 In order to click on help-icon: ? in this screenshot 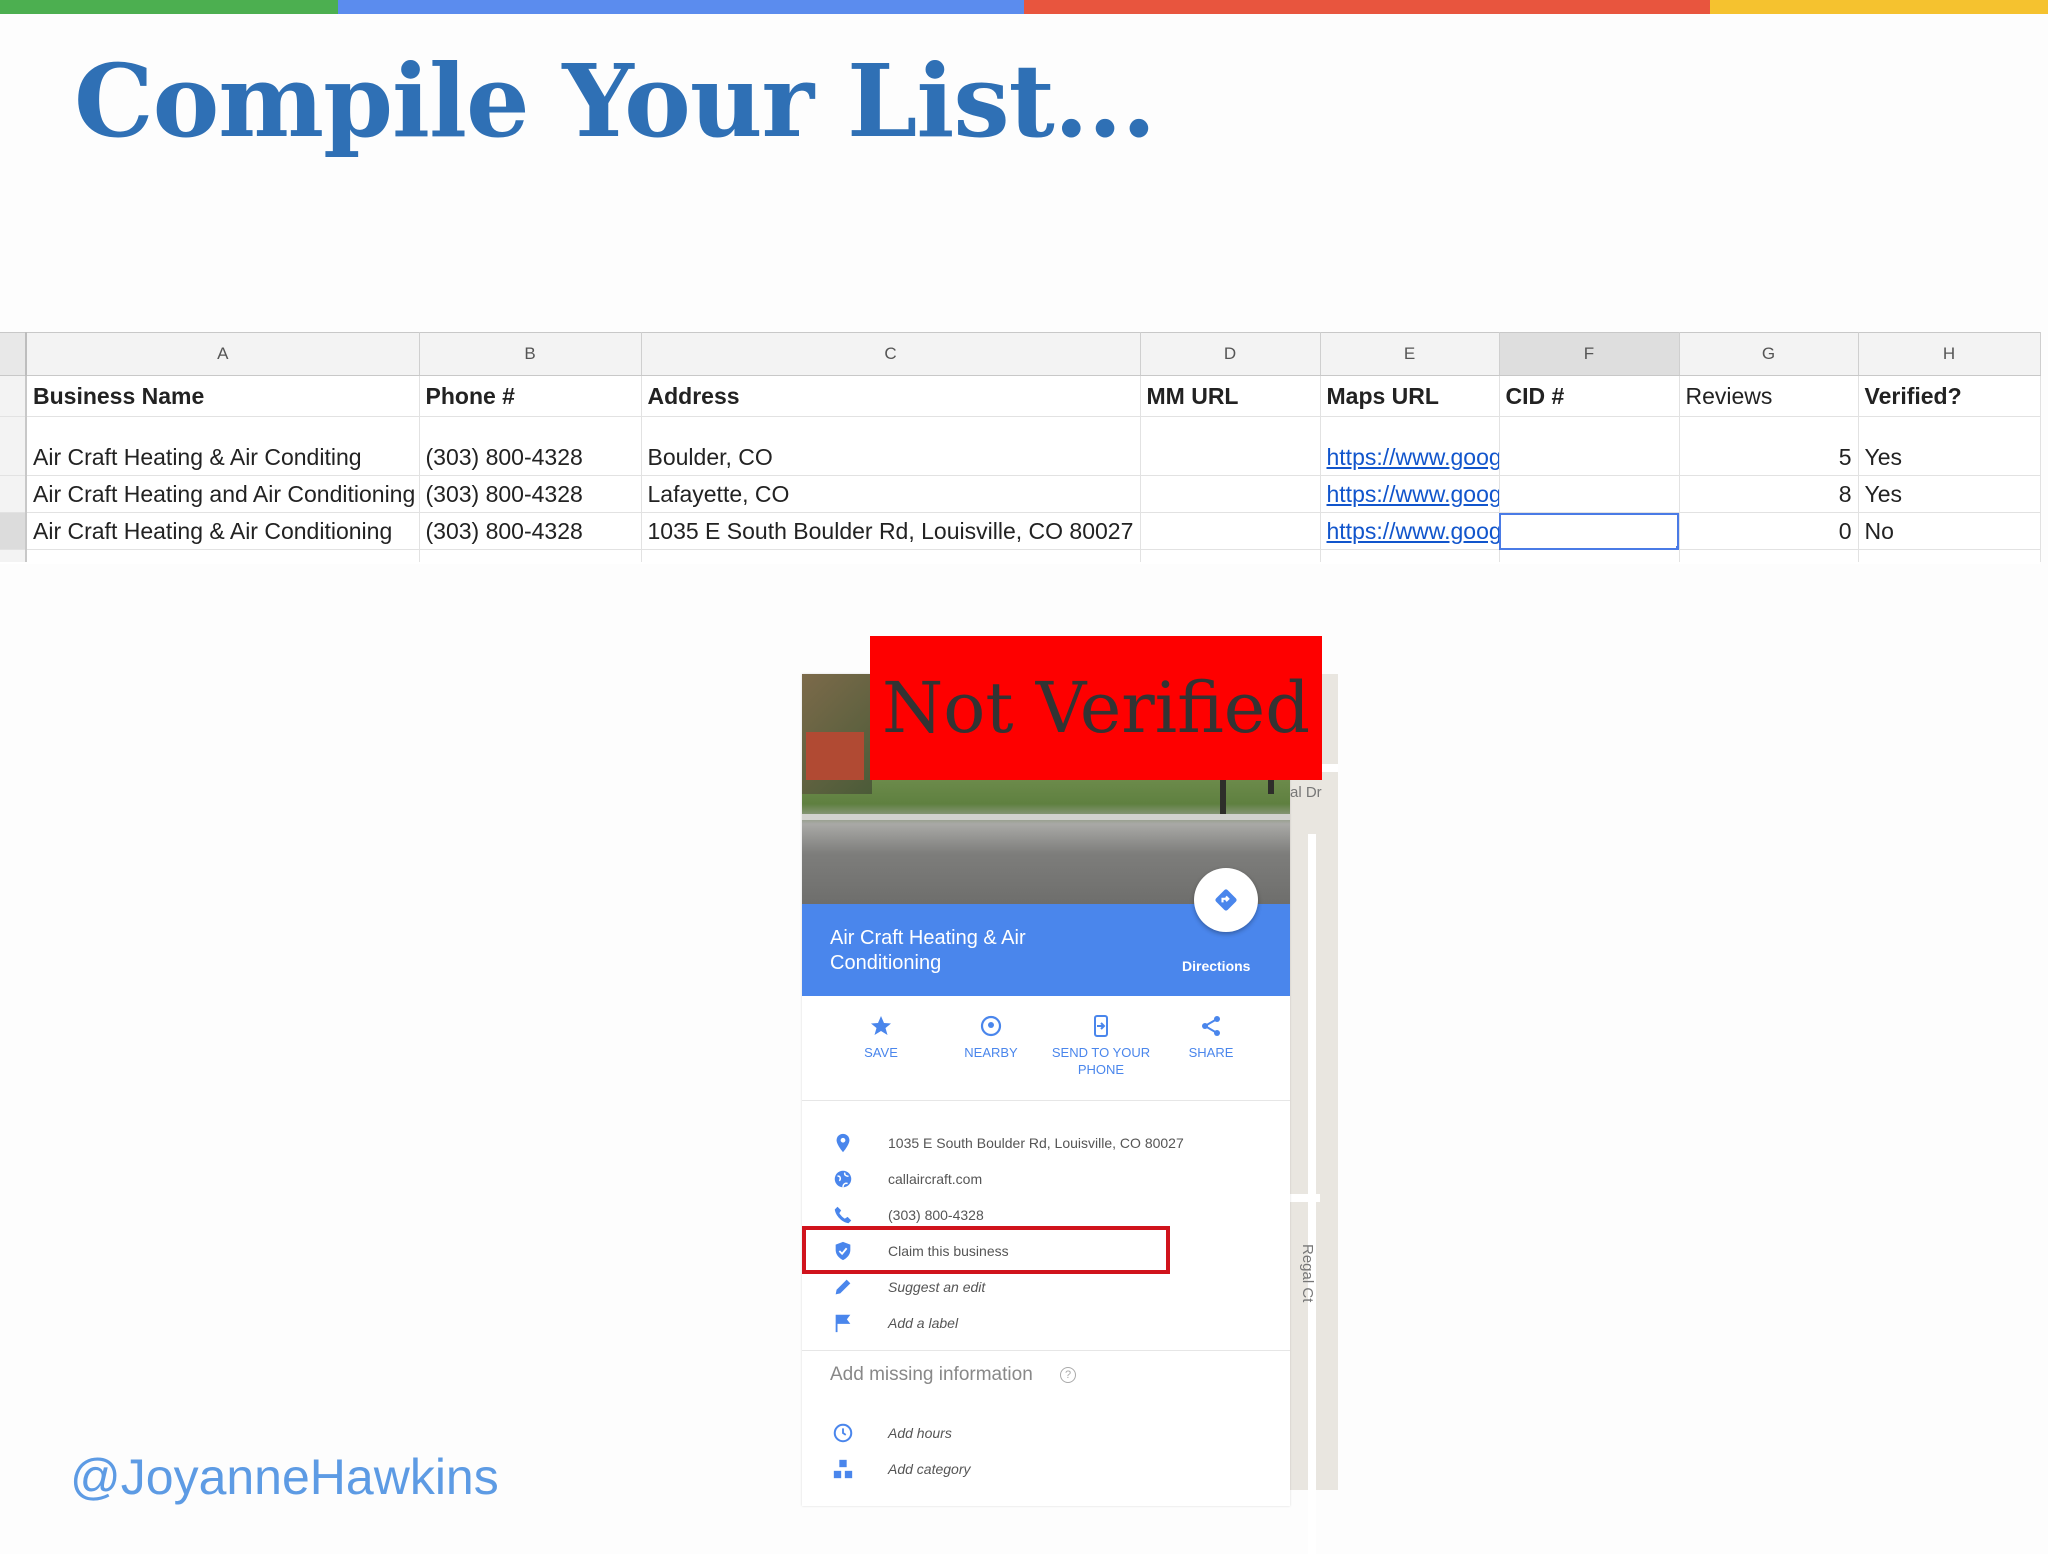, I will do `click(1068, 1374)`.